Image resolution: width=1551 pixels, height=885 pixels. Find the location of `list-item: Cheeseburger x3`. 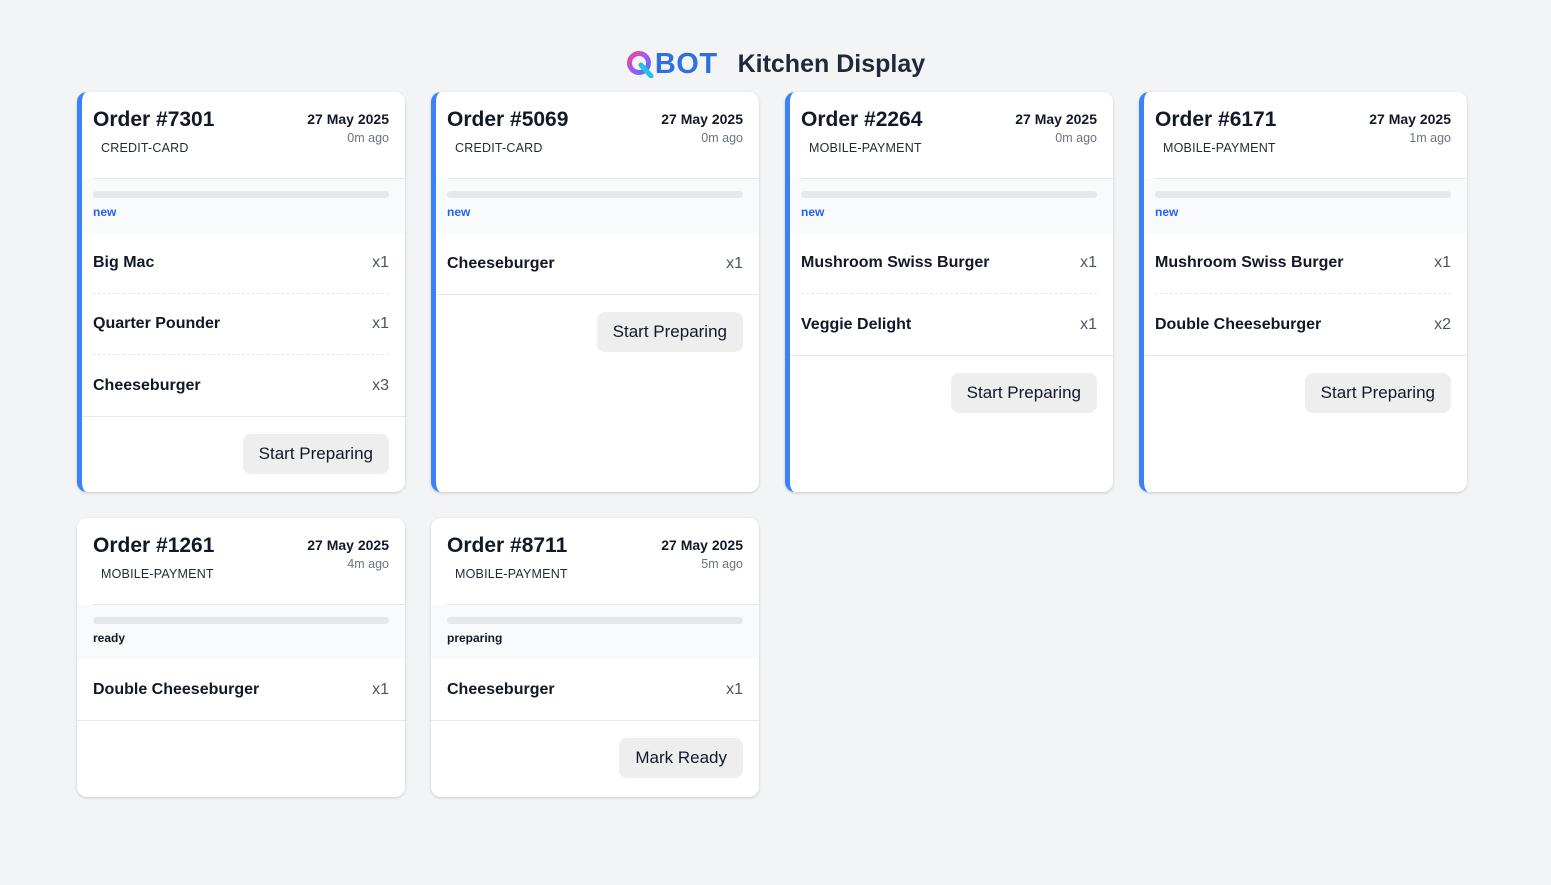

list-item: Cheeseburger x3 is located at coordinates (241, 385).